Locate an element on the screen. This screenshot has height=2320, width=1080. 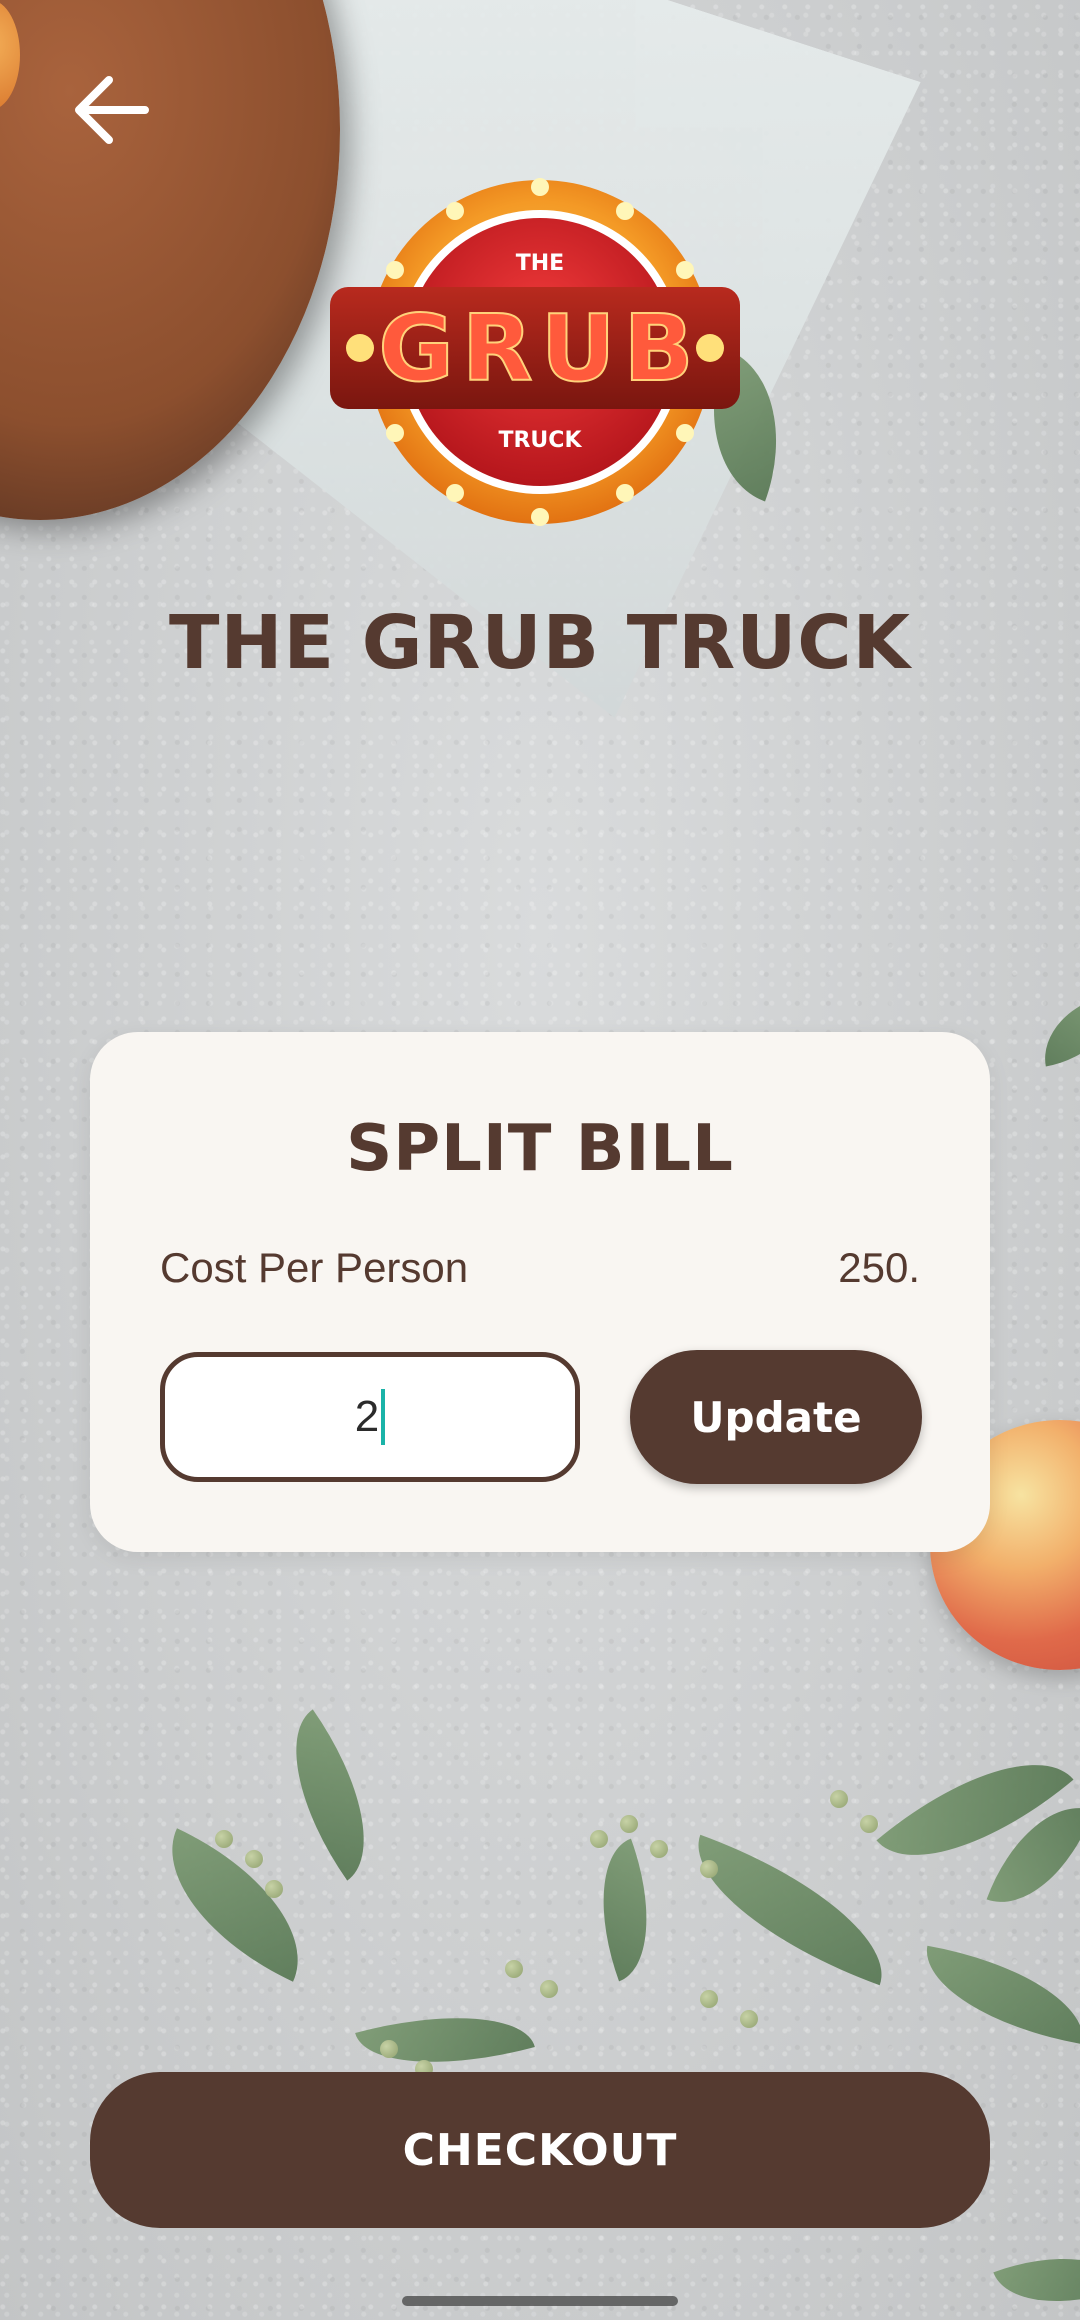
update-button: Update is located at coordinates (776, 1417).